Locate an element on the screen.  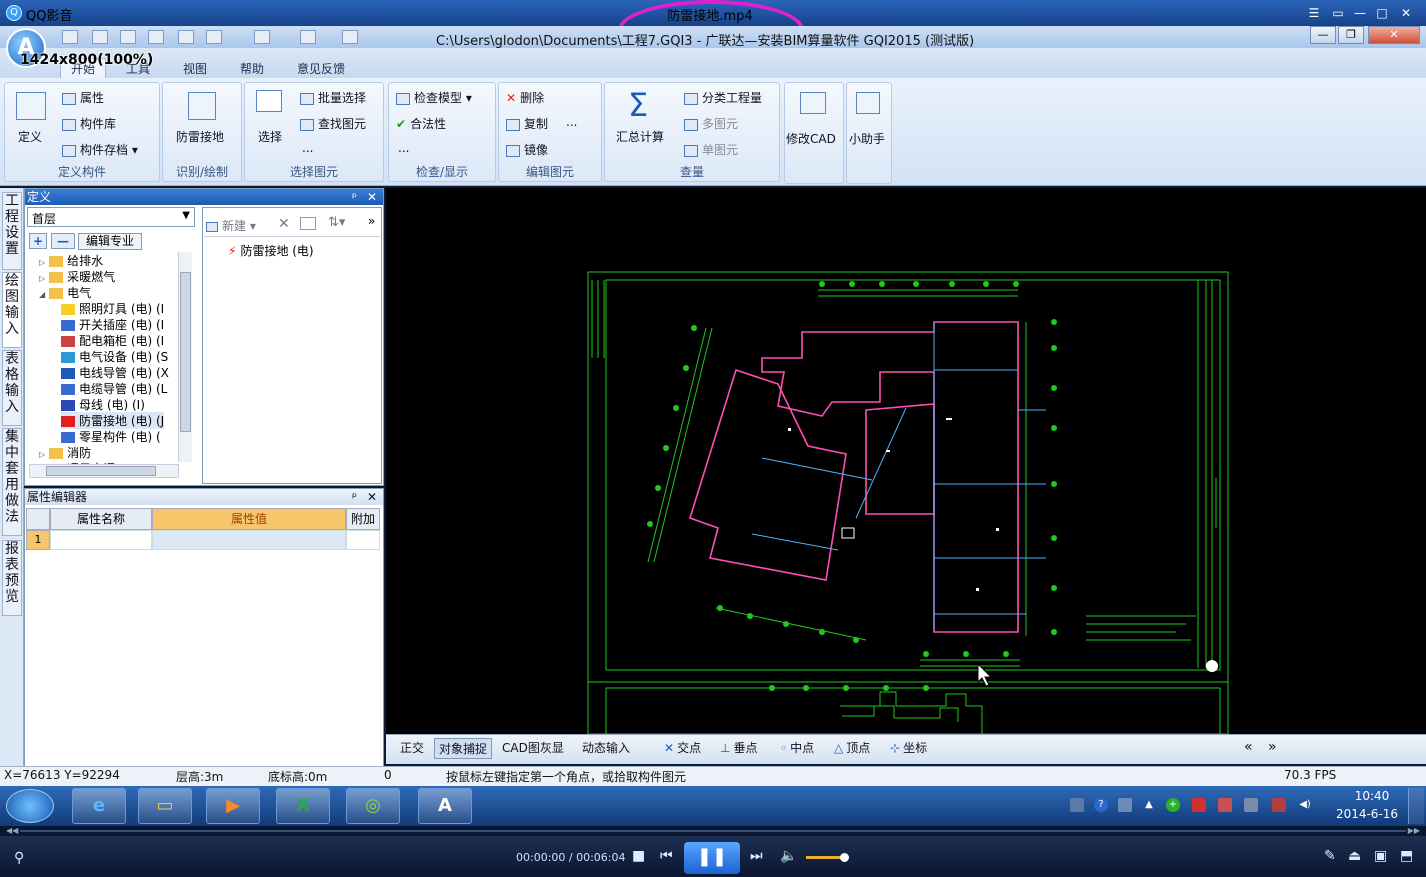
category-quantity-button: 分类工程量 is located at coordinates (723, 97).